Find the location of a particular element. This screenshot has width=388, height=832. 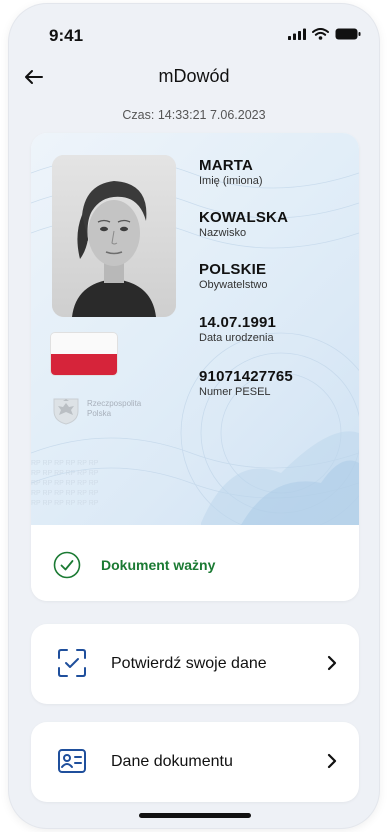

signal-icon is located at coordinates (297, 34).